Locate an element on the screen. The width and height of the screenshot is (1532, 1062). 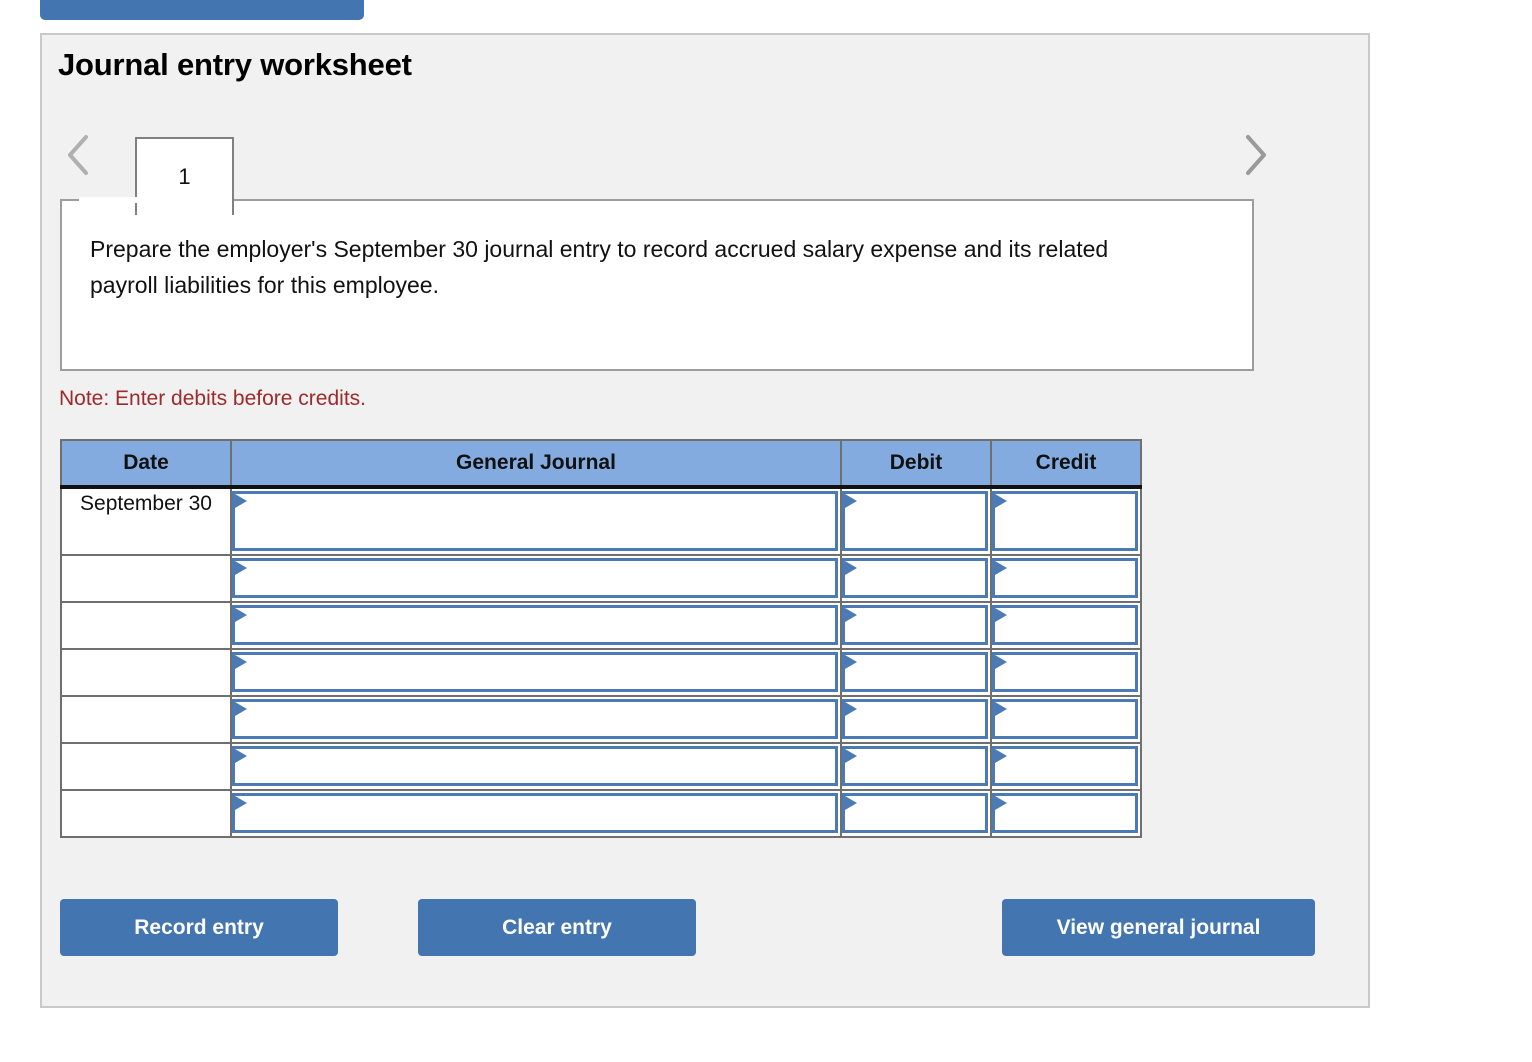
record-entry-button: Record entry is located at coordinates (199, 927).